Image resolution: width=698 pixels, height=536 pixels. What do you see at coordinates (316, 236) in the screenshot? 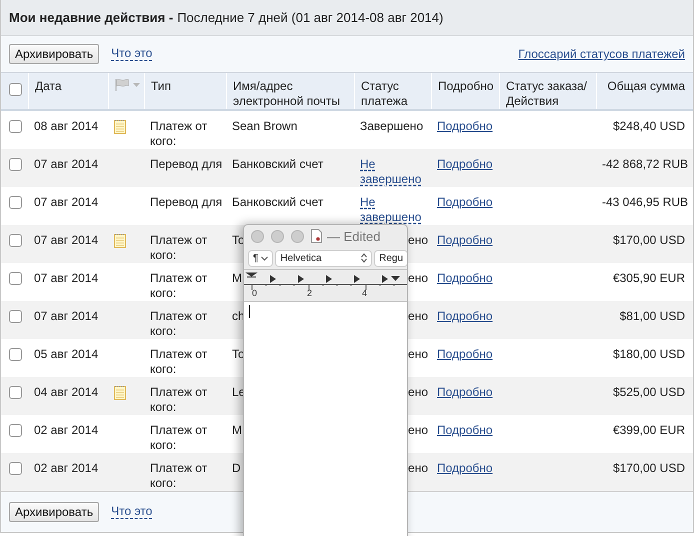
I see `document-icon` at bounding box center [316, 236].